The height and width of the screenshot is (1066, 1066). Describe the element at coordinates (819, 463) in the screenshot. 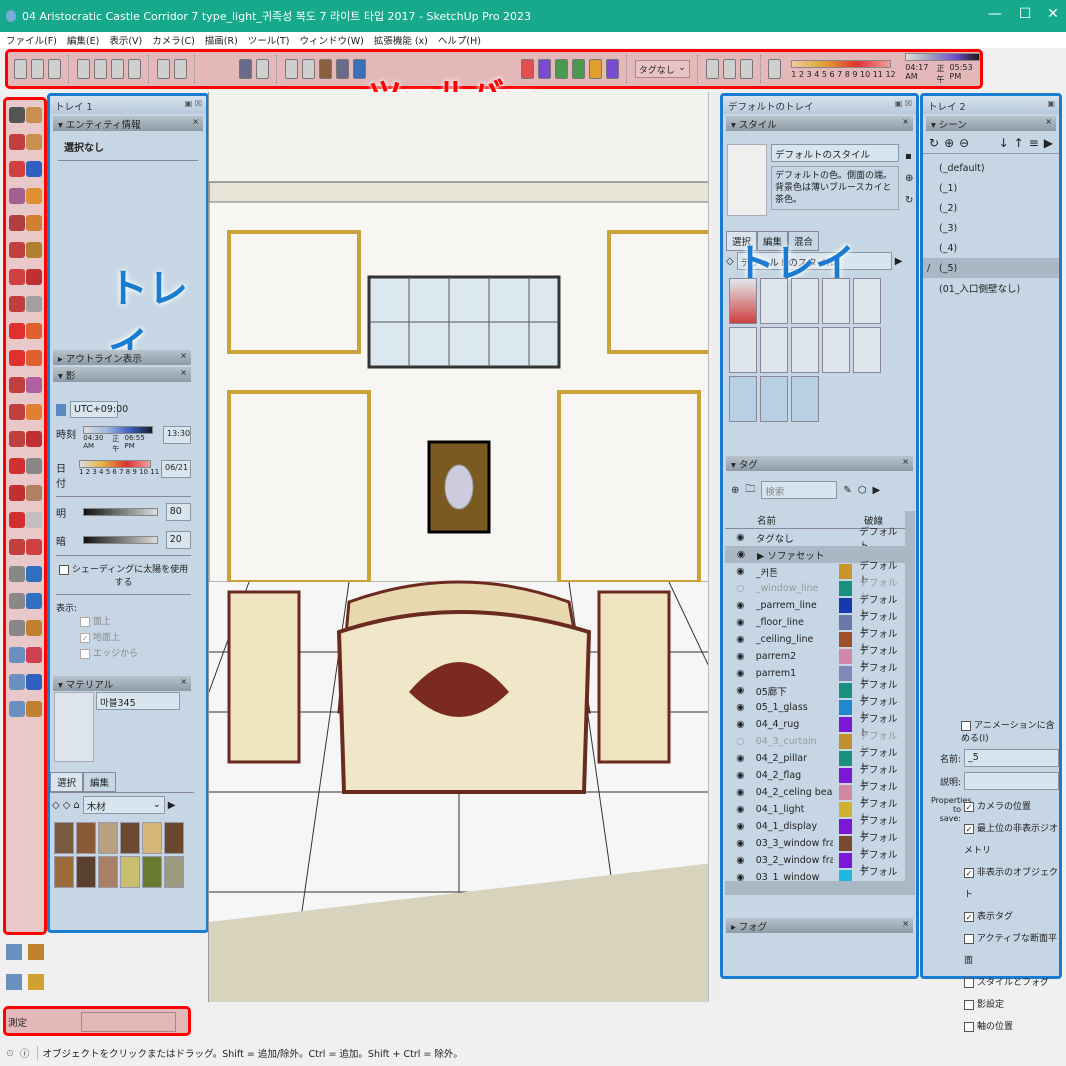

I see `tags-header: ▾ タグ ×` at that location.